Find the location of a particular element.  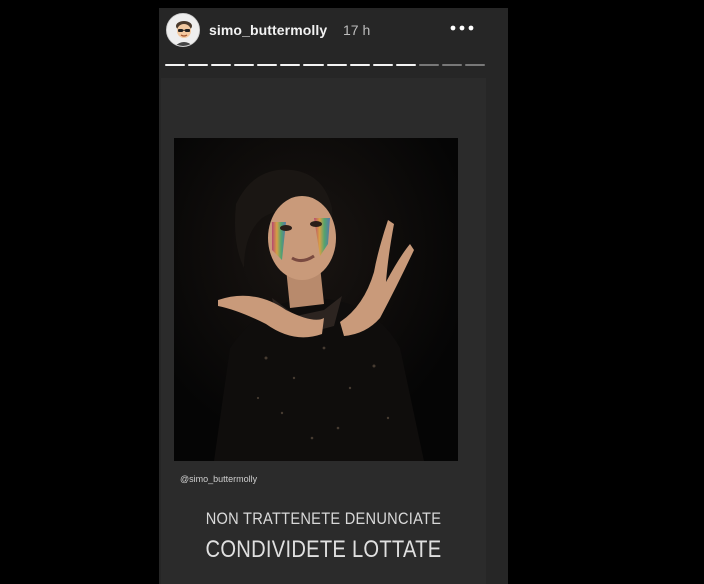

more-options-button is located at coordinates (462, 28).